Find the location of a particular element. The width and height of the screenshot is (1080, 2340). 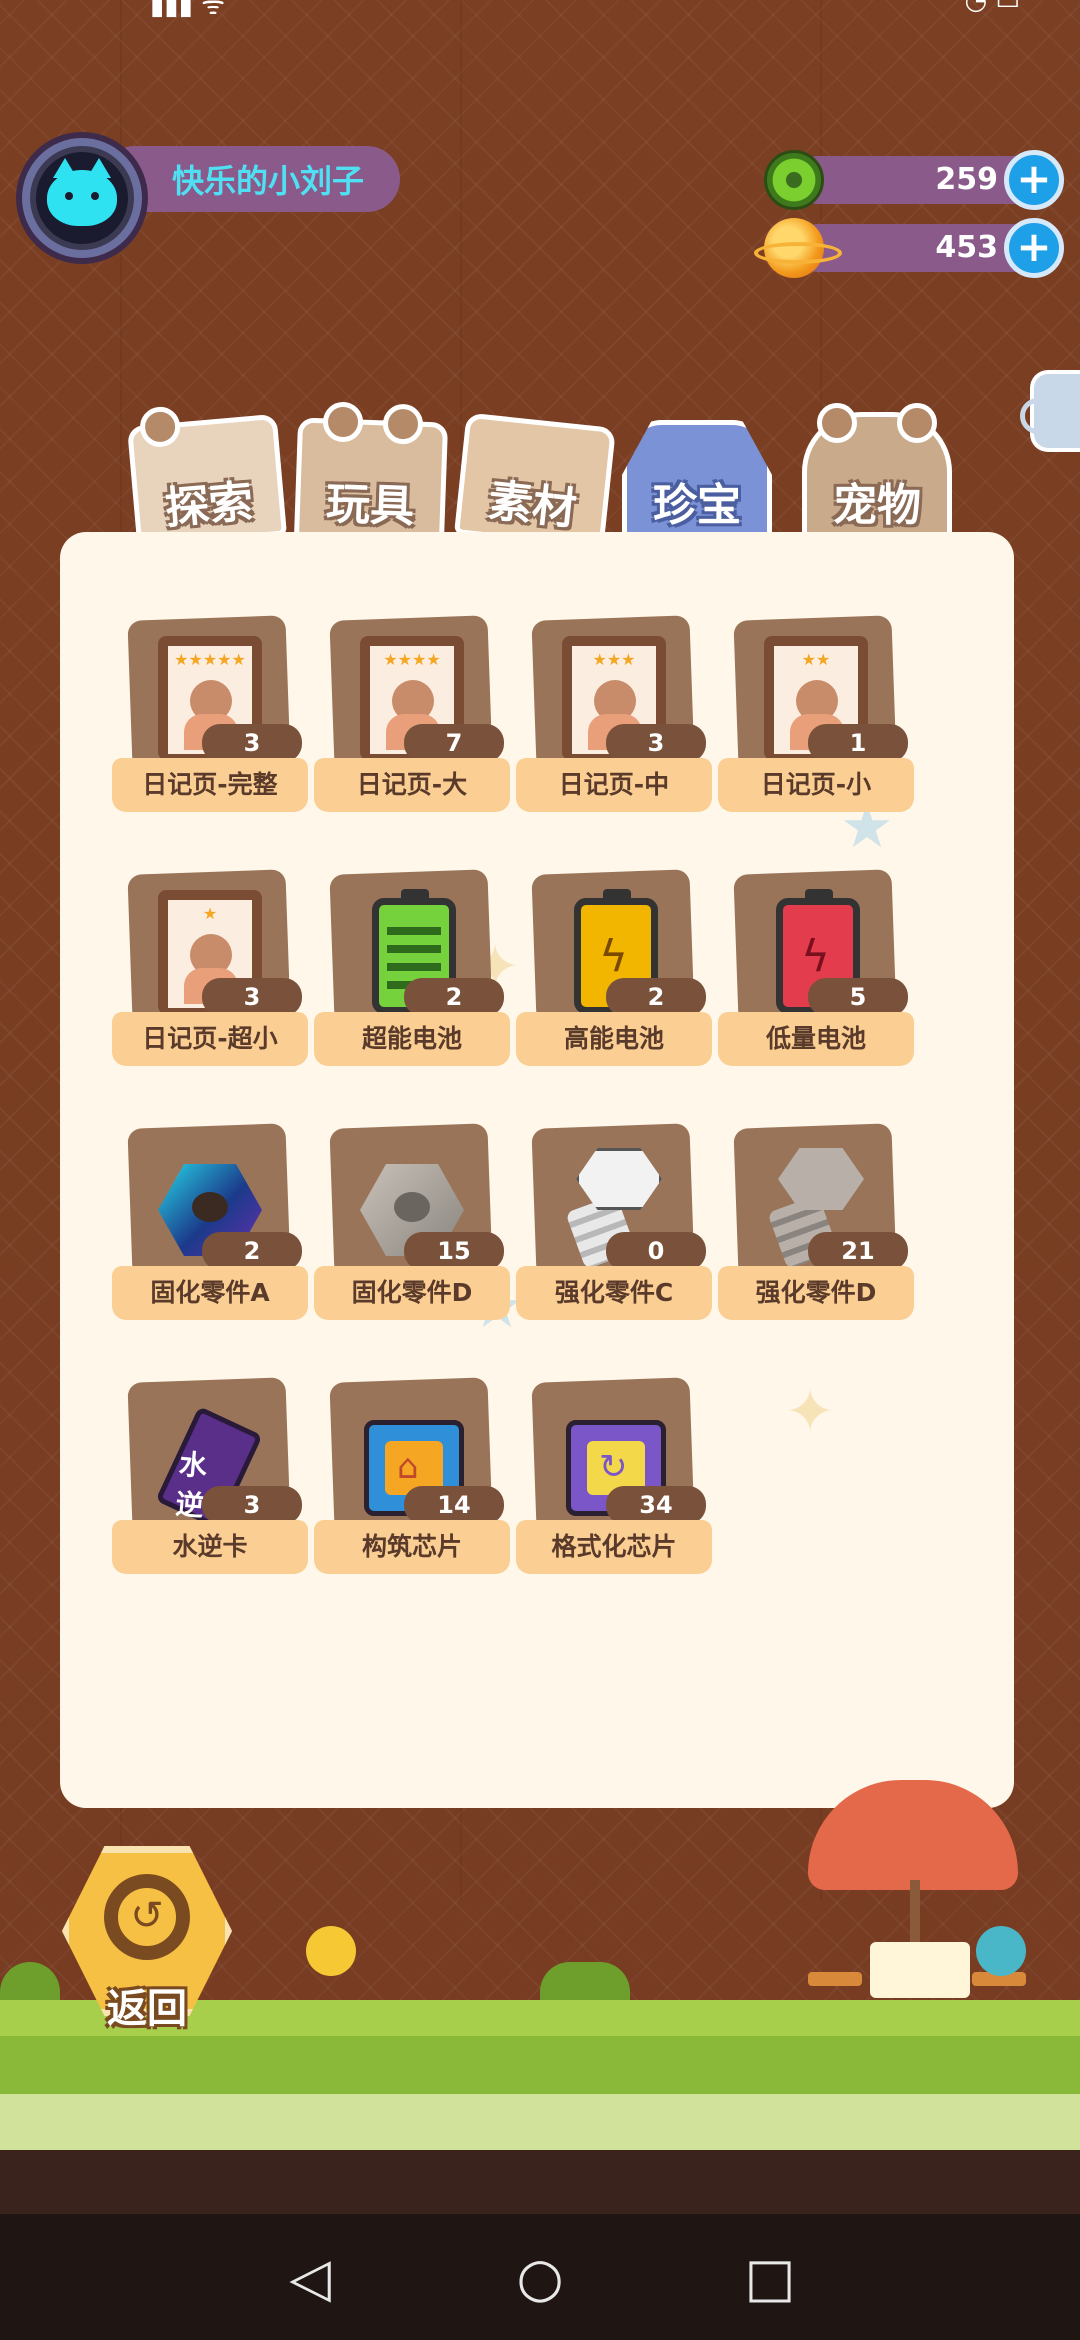

return-arrow-icon: ↺ is located at coordinates (147, 1917).